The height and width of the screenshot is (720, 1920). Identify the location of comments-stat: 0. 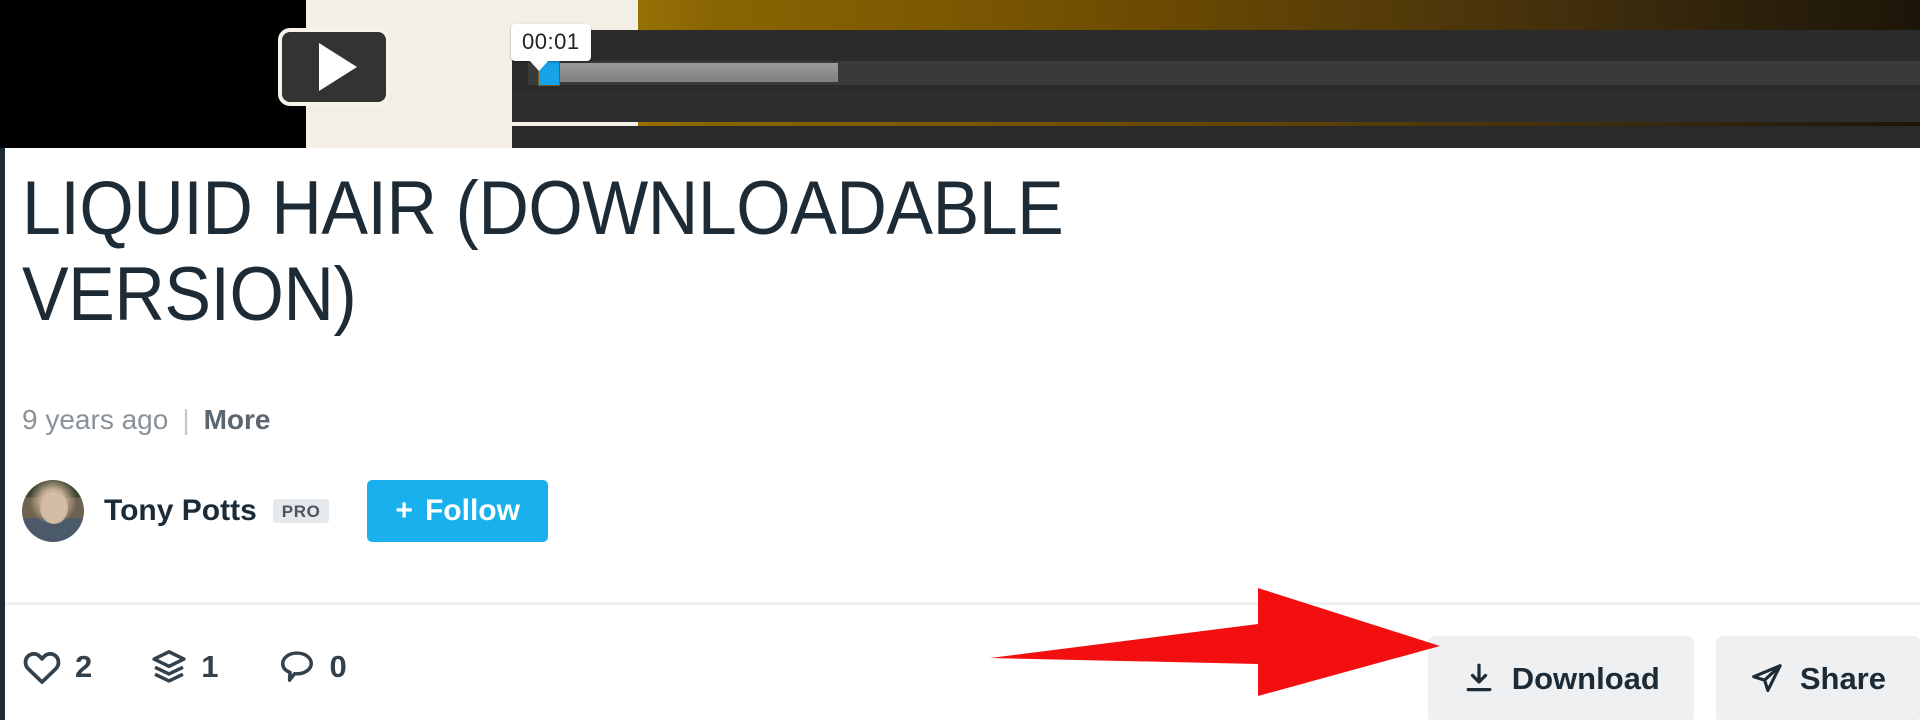
(312, 667).